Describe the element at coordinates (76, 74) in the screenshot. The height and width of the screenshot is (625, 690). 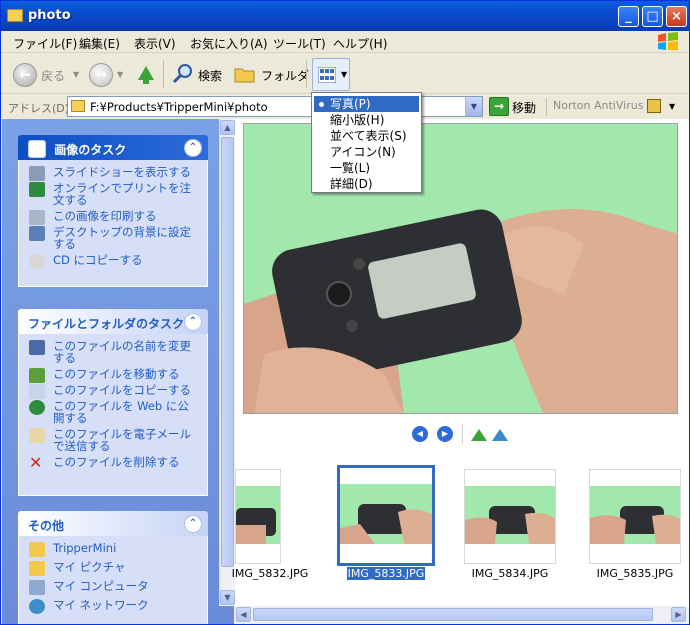
I see `back-dropdown-icon: ▼` at that location.